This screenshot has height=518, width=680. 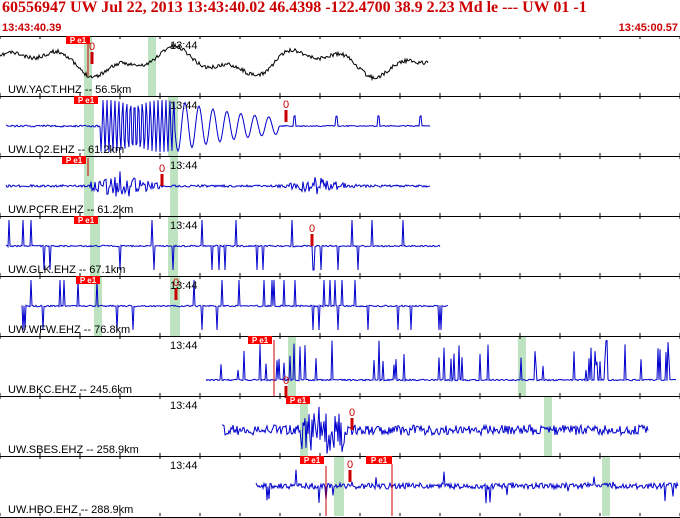 What do you see at coordinates (379, 460) in the screenshot?
I see `pick-label-2: P e1` at bounding box center [379, 460].